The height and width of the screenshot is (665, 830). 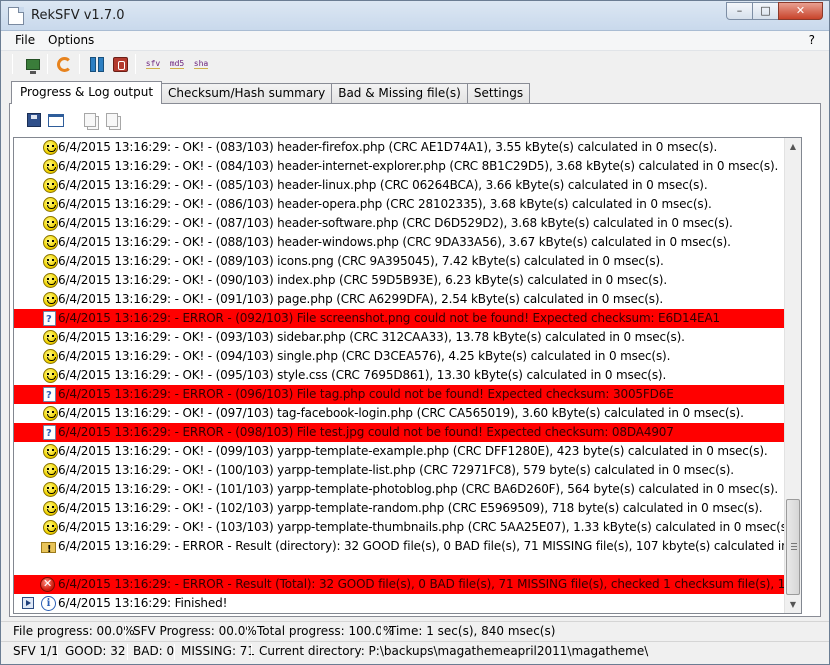 I want to click on new-window-button, so click(x=56, y=120).